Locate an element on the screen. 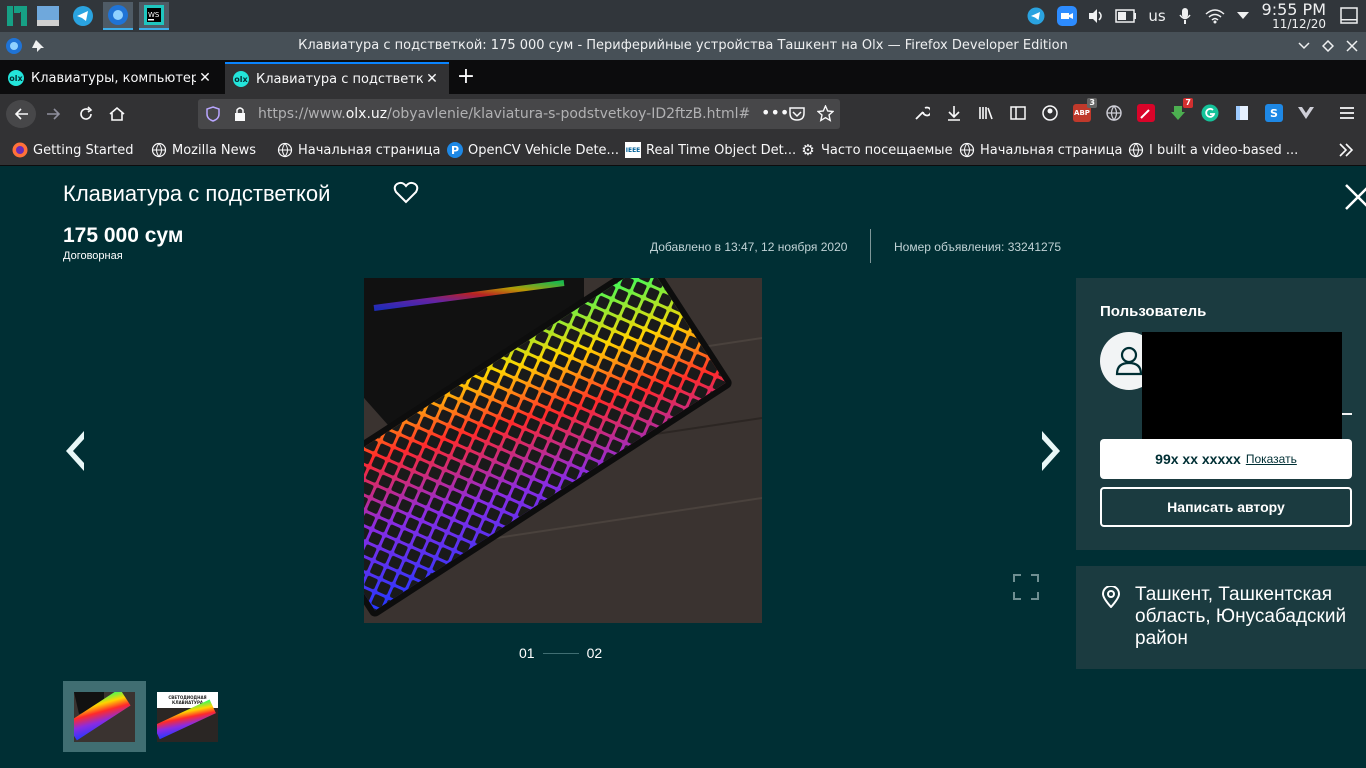  desktop-pager-icon is located at coordinates (48, 16).